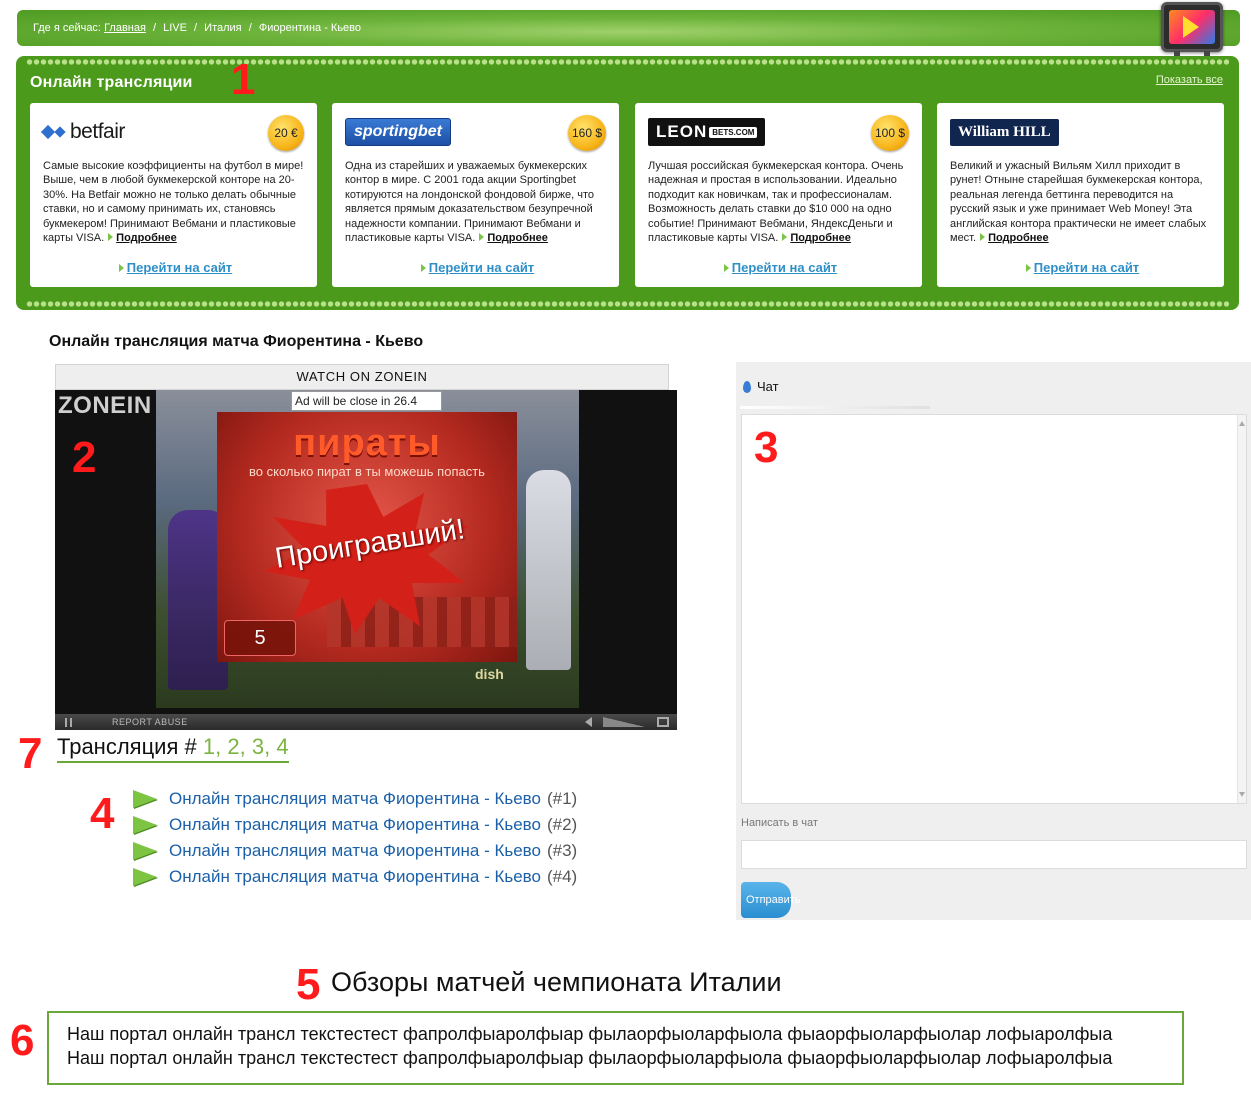  Describe the element at coordinates (733, 133) in the screenshot. I see `leon-logo-tag: BETS.COM` at that location.